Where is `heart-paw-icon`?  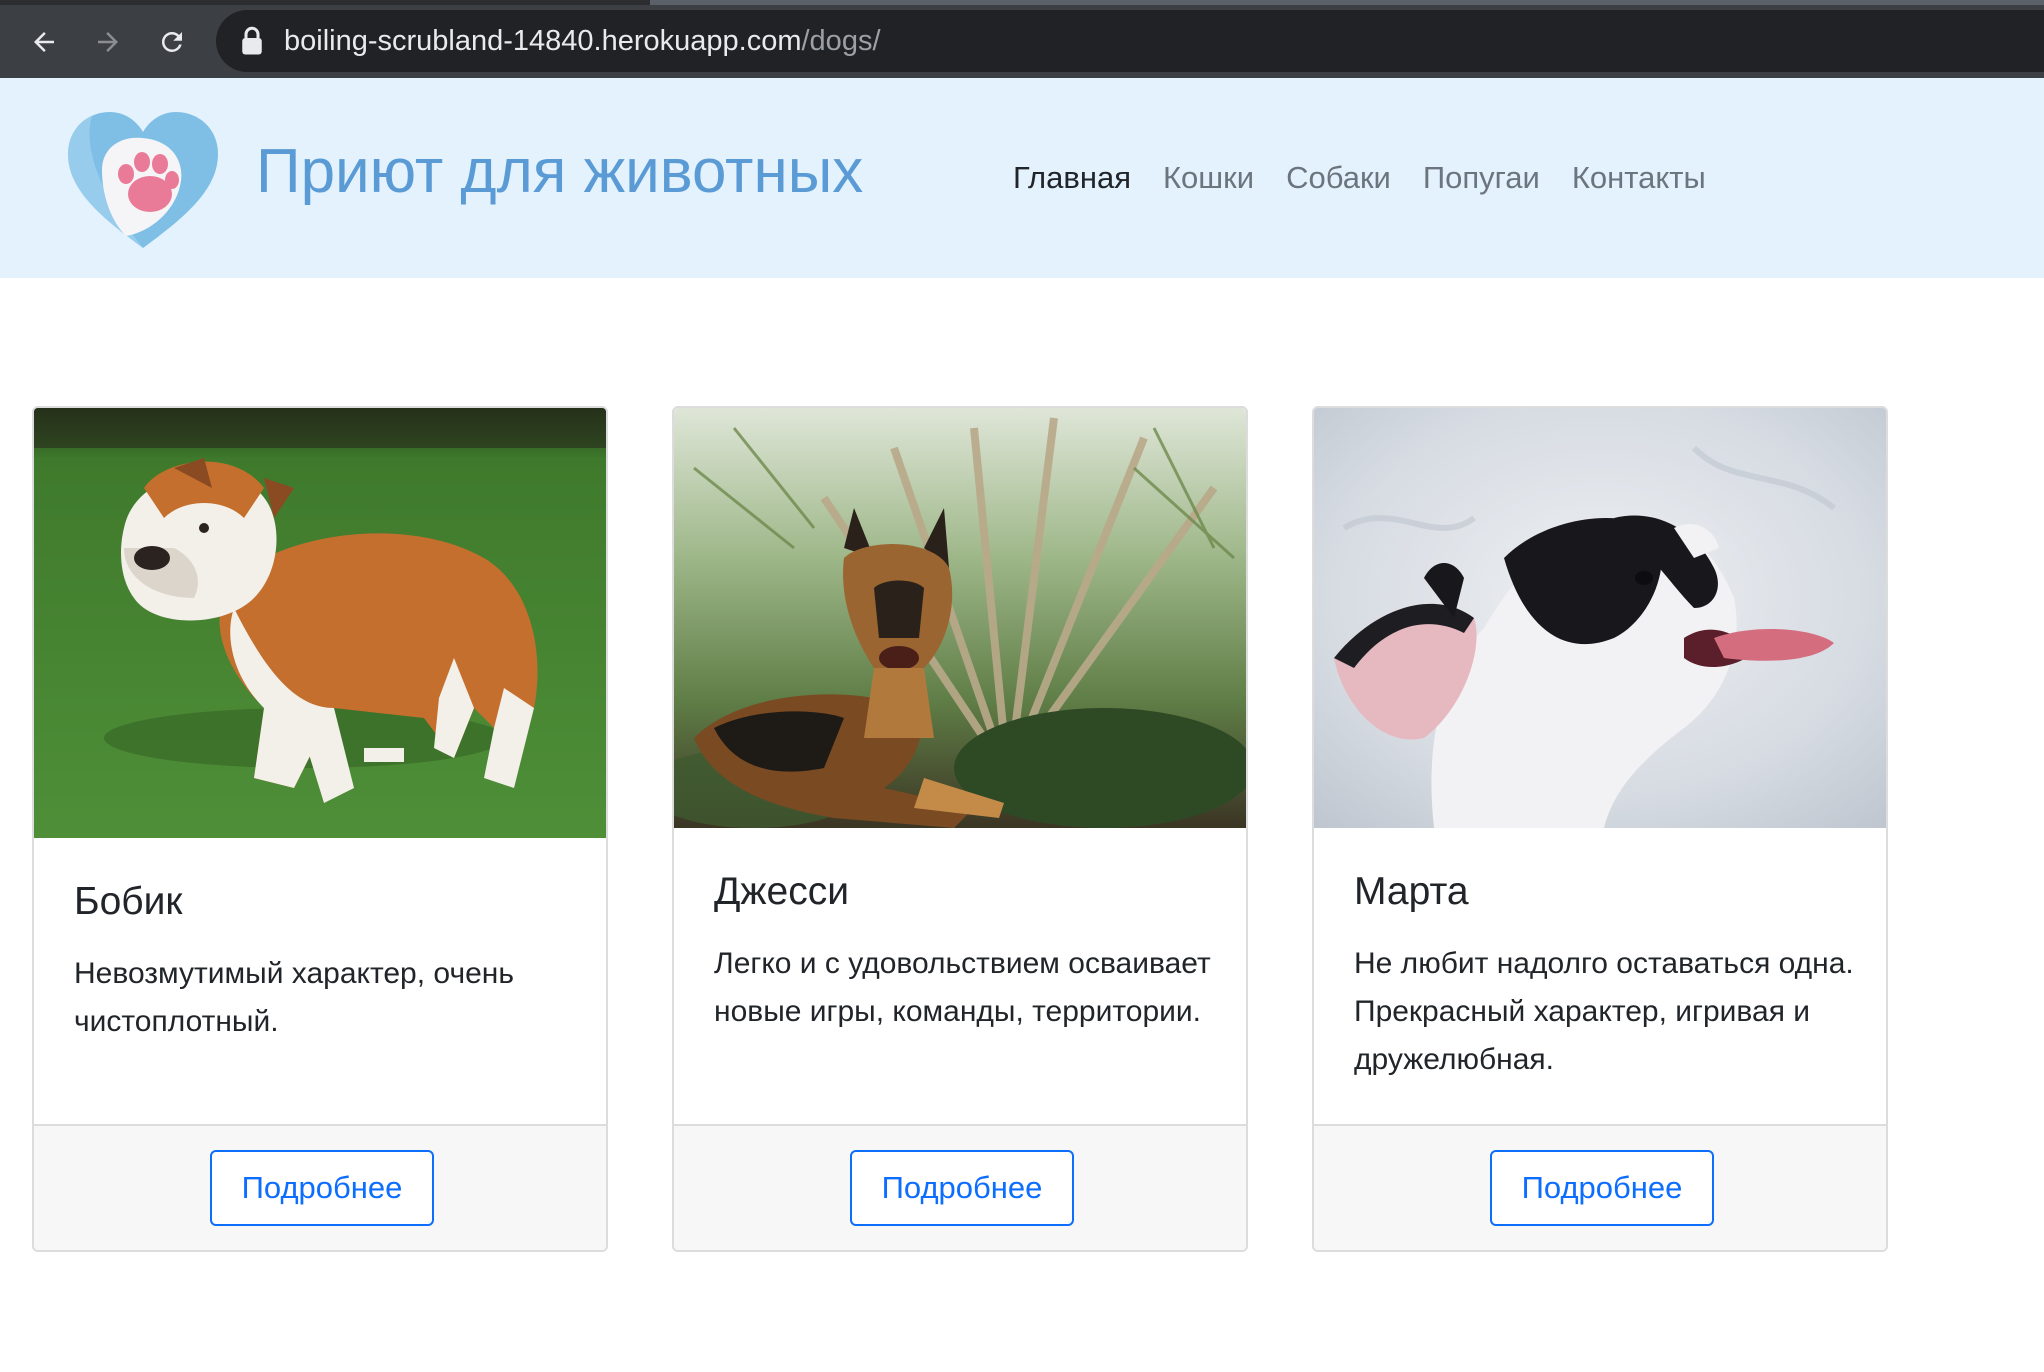
heart-paw-icon is located at coordinates (143, 181).